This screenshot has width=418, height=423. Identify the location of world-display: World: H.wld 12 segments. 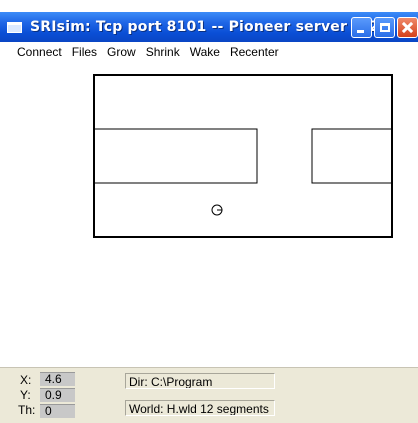
(200, 408).